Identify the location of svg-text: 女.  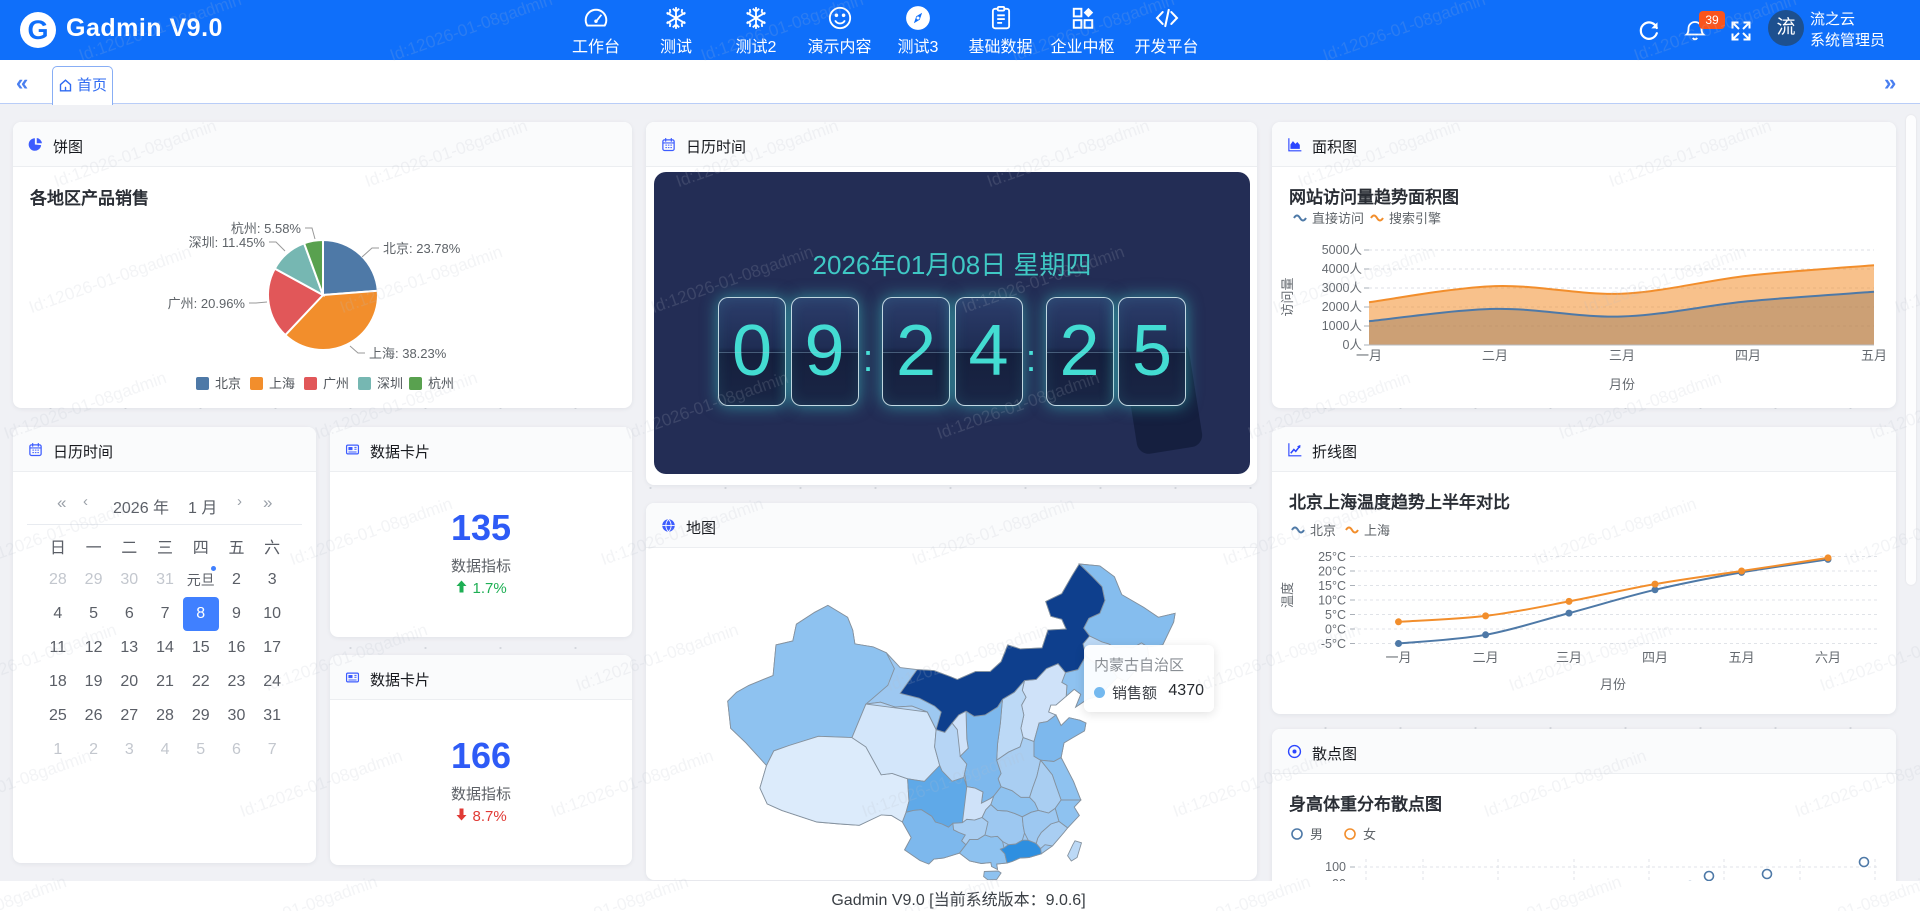
(1369, 834).